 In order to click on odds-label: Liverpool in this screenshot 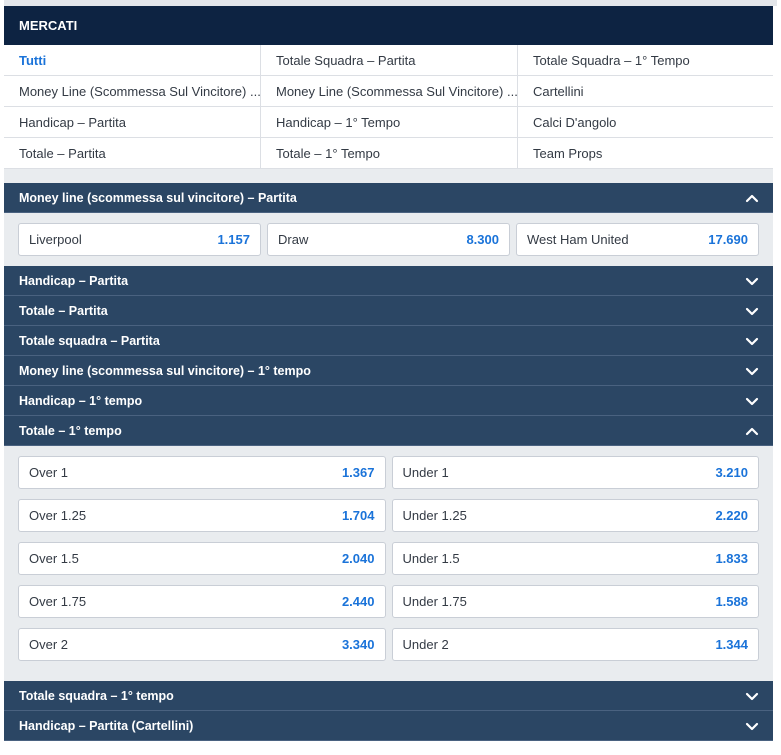, I will do `click(55, 239)`.